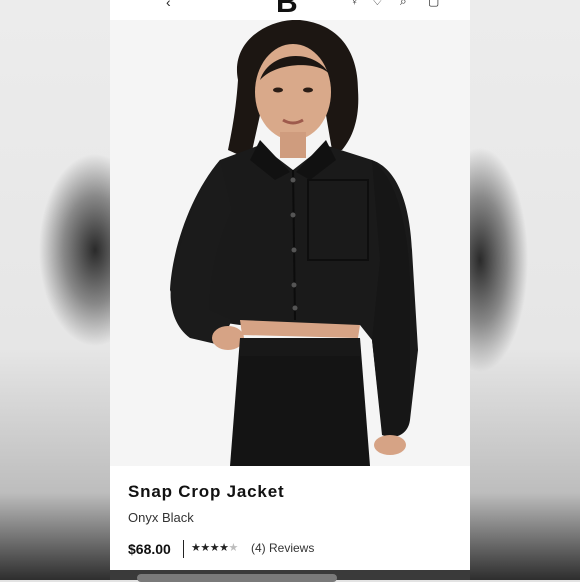 Image resolution: width=580 pixels, height=582 pixels. I want to click on bottom-bar-control, so click(237, 578).